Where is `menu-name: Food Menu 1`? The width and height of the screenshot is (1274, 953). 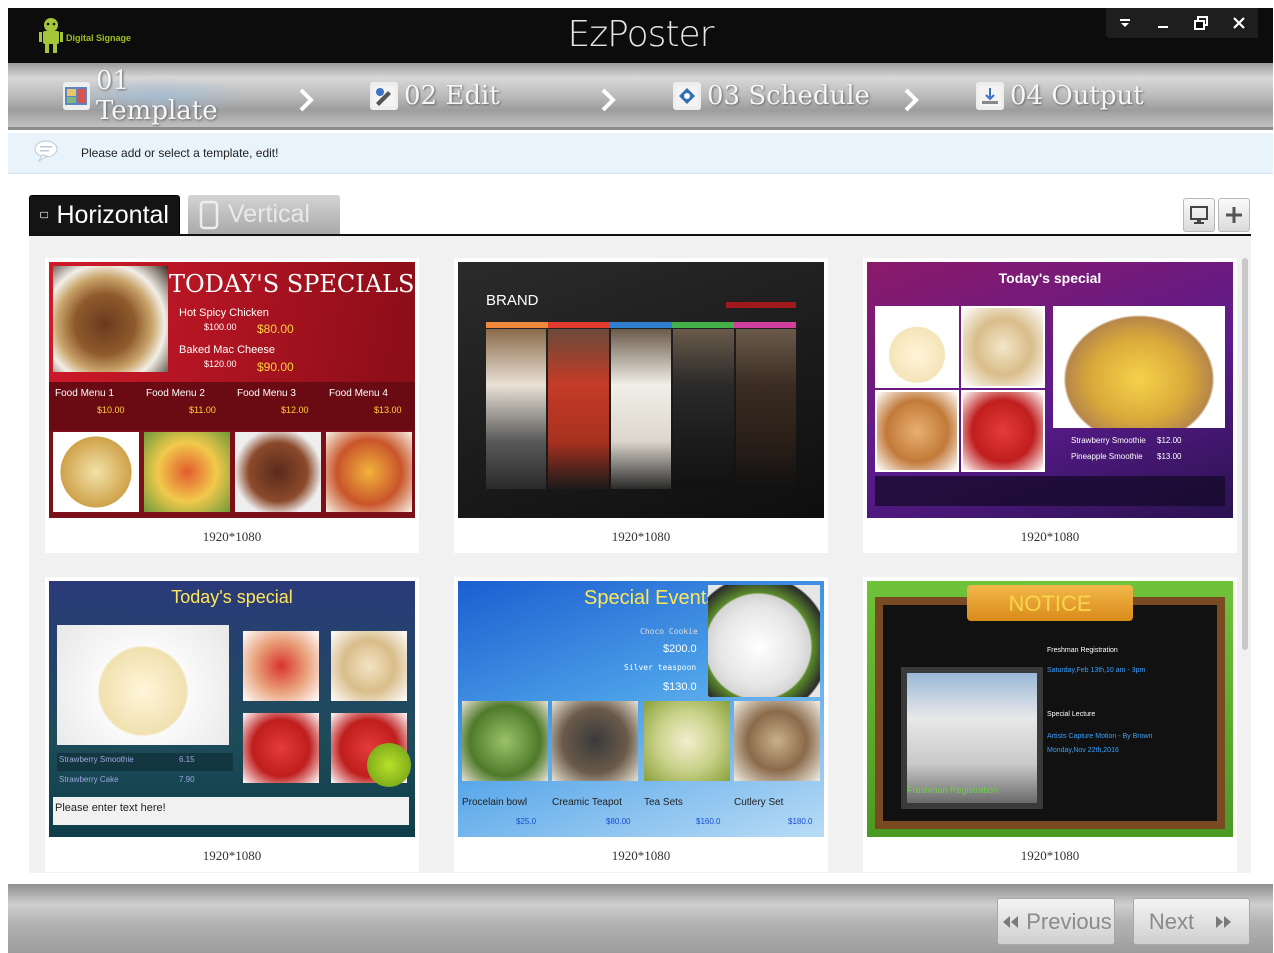 menu-name: Food Menu 1 is located at coordinates (84, 393).